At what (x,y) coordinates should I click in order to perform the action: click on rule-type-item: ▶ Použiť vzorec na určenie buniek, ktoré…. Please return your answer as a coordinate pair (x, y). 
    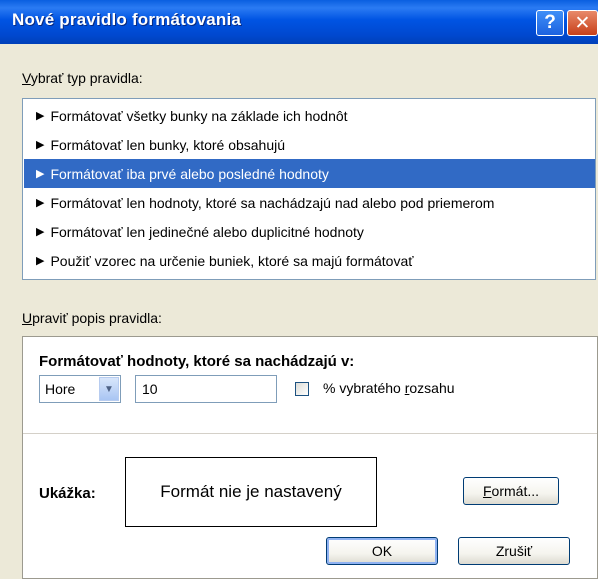
    Looking at the image, I should click on (309, 260).